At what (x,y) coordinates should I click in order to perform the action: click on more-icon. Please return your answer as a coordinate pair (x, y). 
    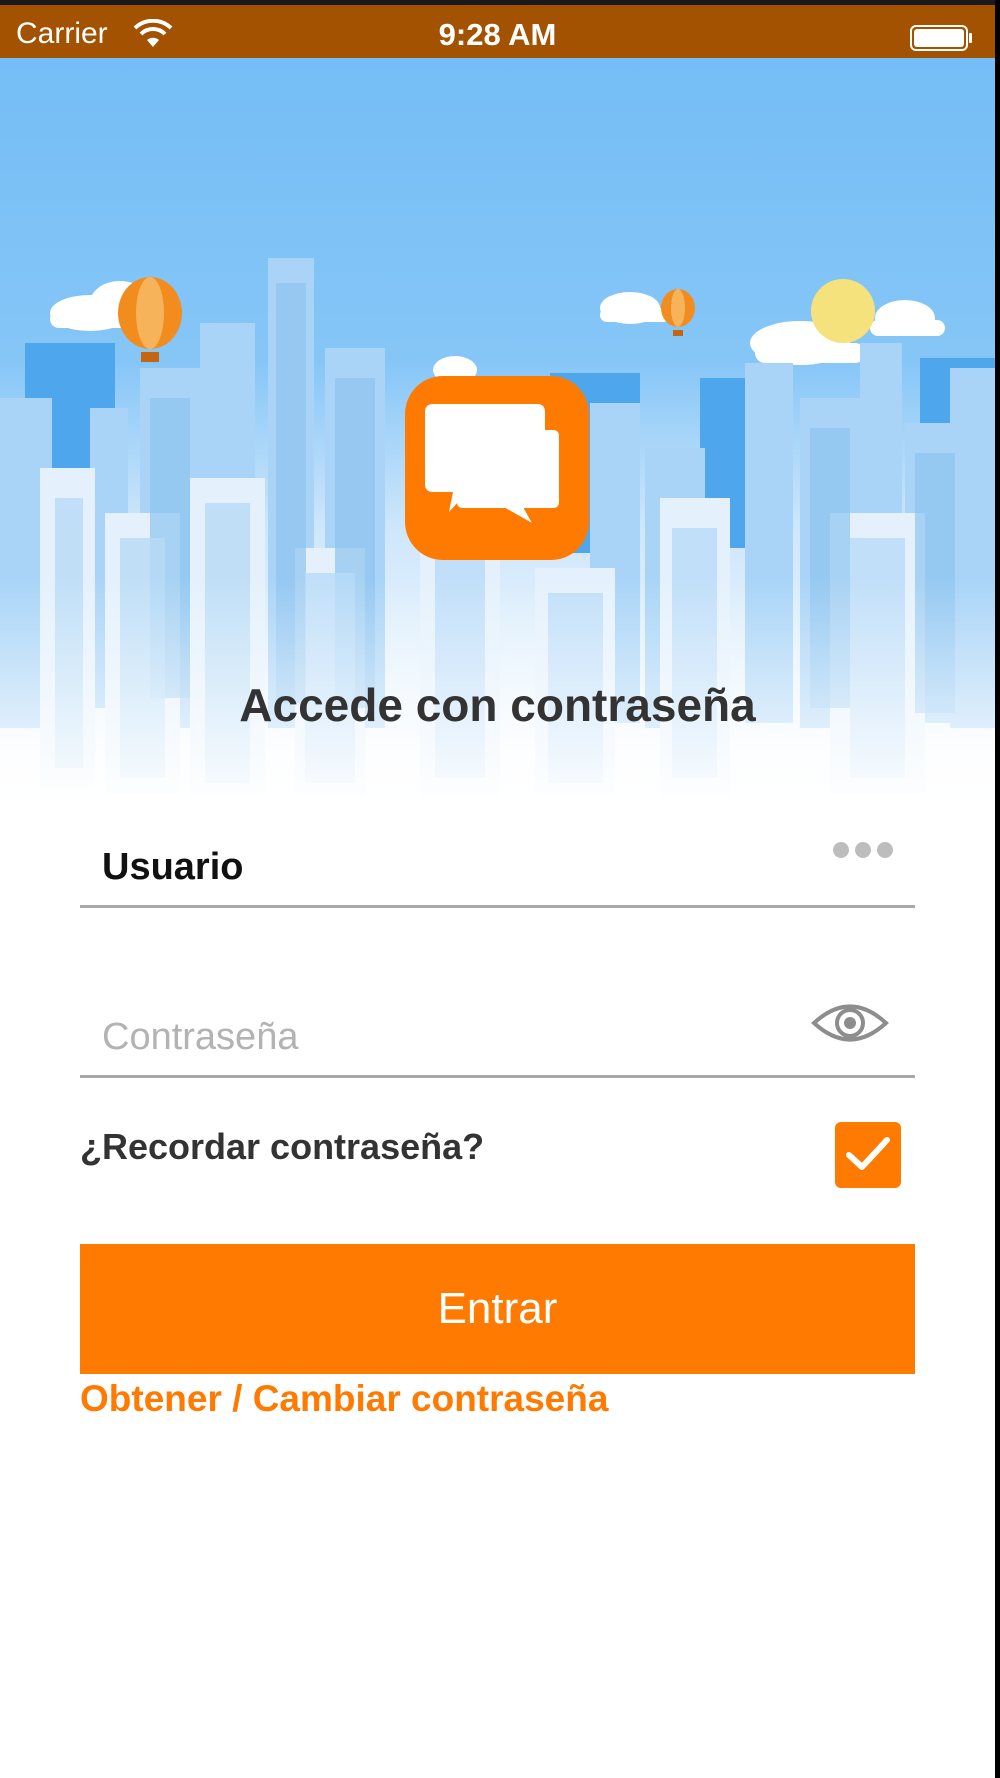
    Looking at the image, I should click on (863, 850).